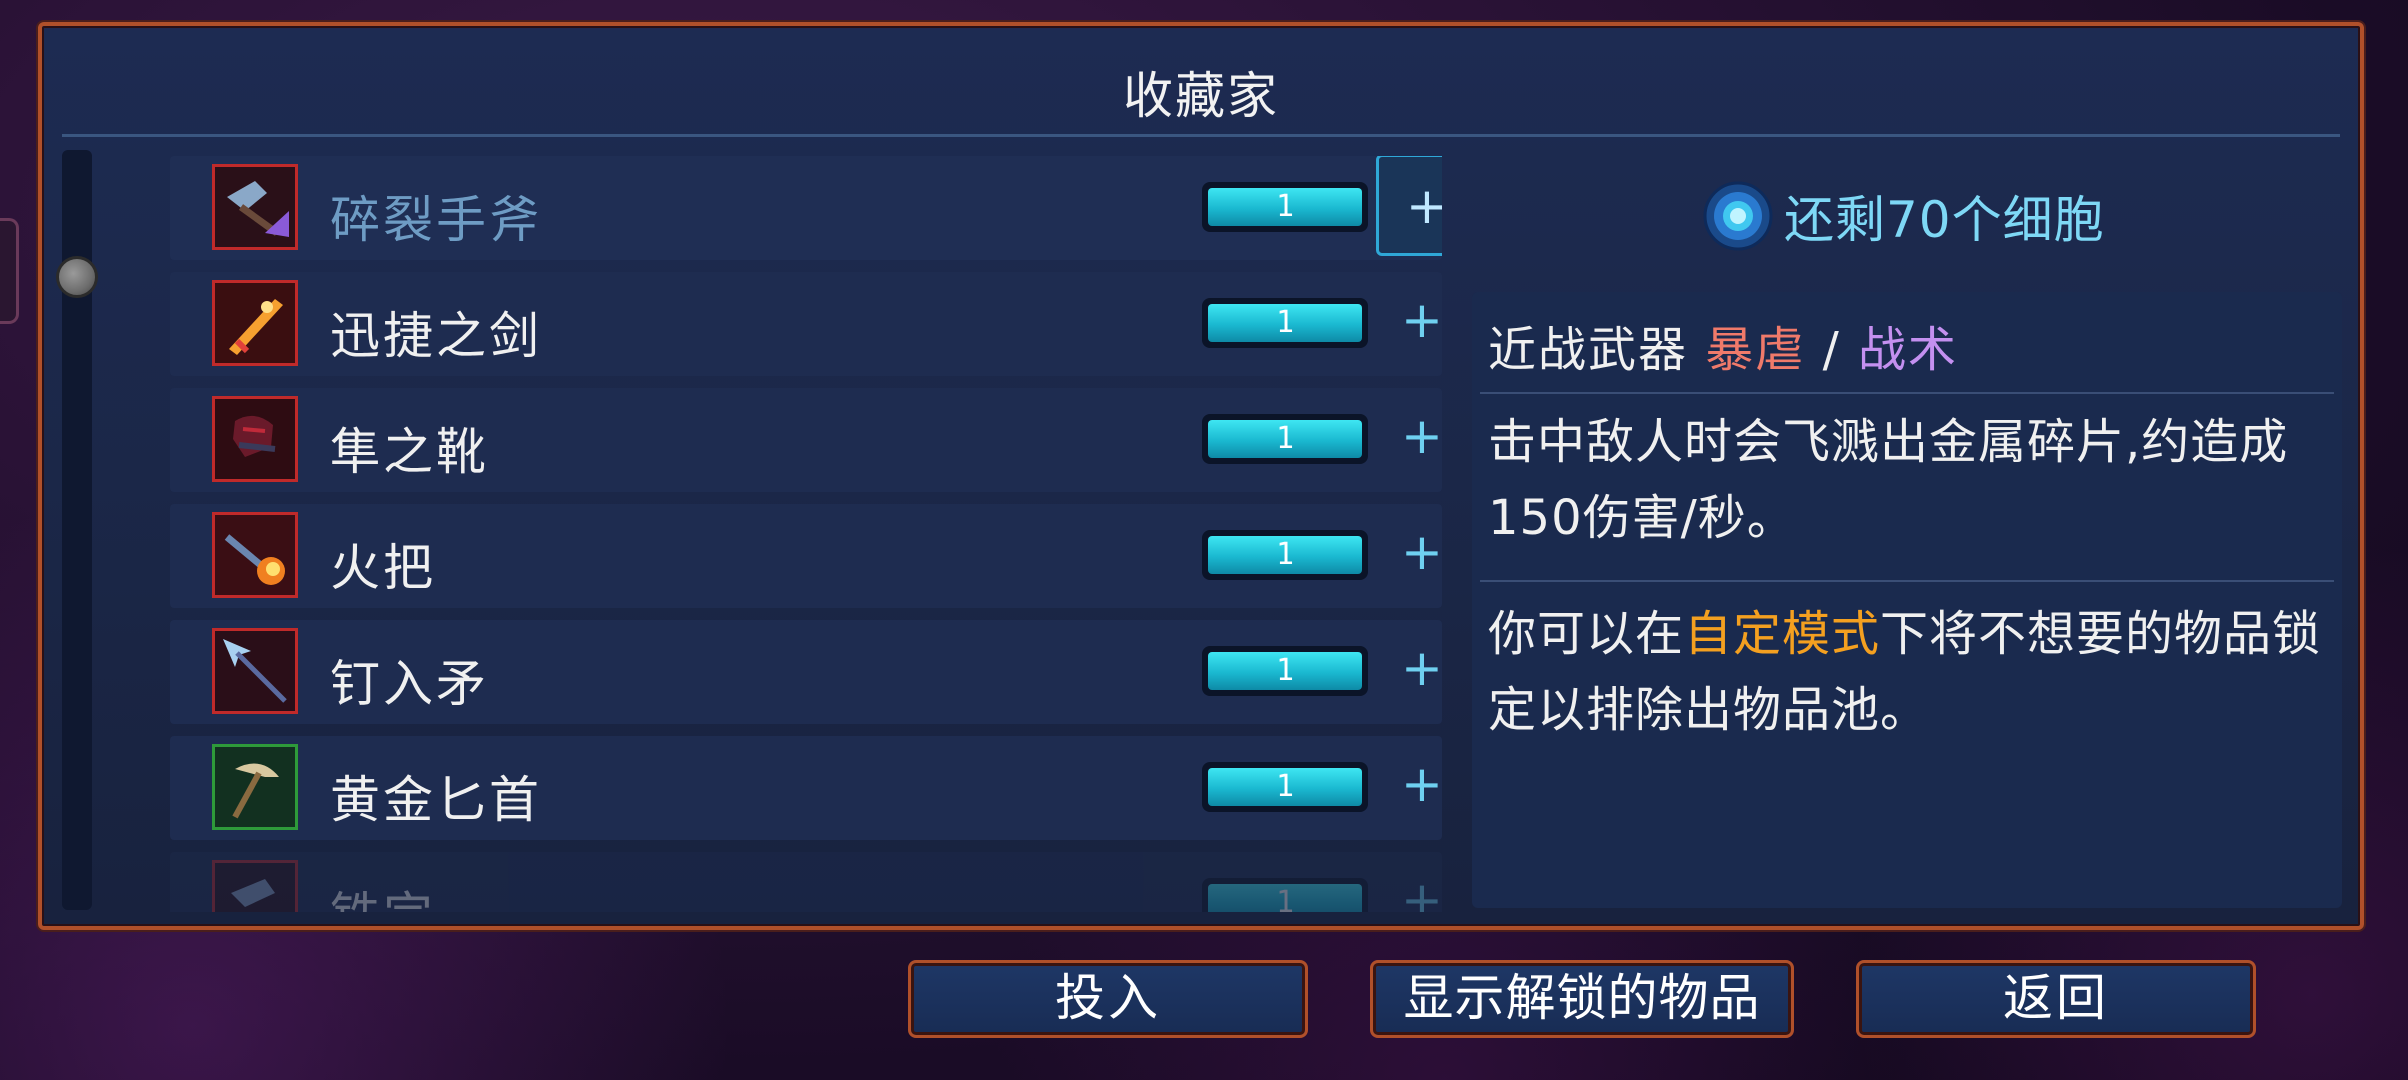  Describe the element at coordinates (1738, 216) in the screenshot. I see `cell-icon` at that location.